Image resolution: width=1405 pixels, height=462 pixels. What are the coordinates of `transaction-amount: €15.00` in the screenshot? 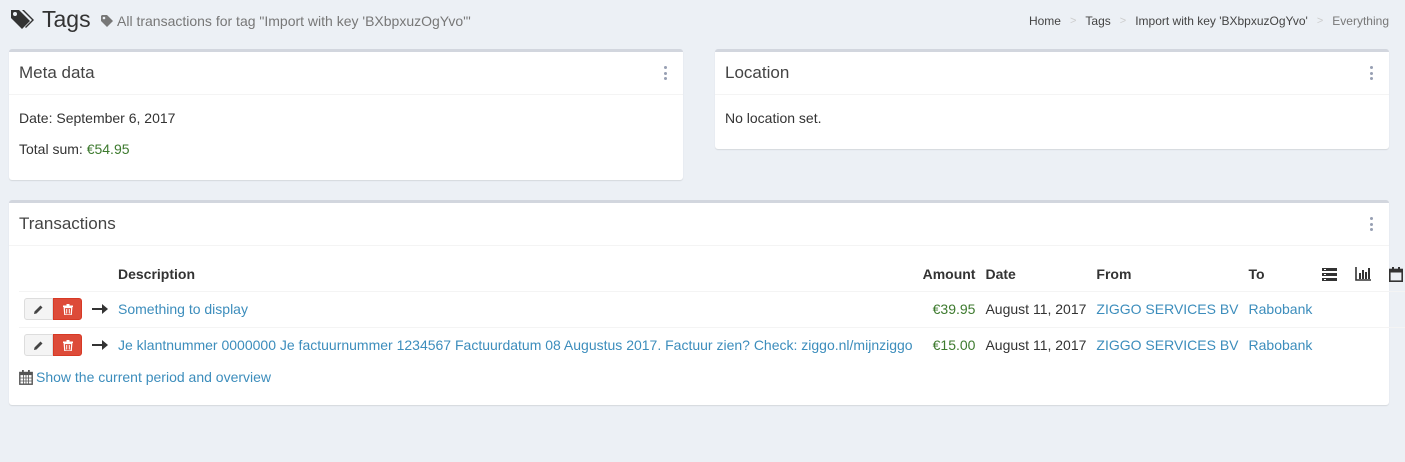 It's located at (949, 344).